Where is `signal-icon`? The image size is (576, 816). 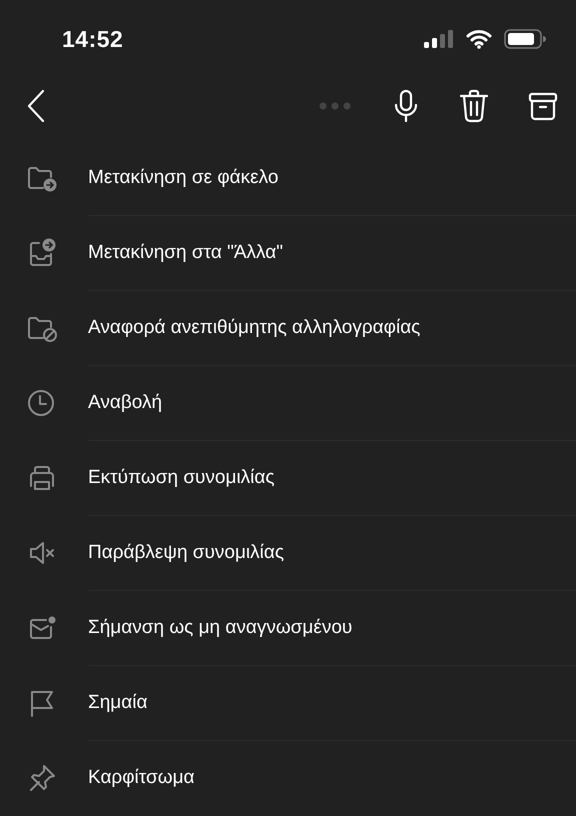 signal-icon is located at coordinates (439, 39).